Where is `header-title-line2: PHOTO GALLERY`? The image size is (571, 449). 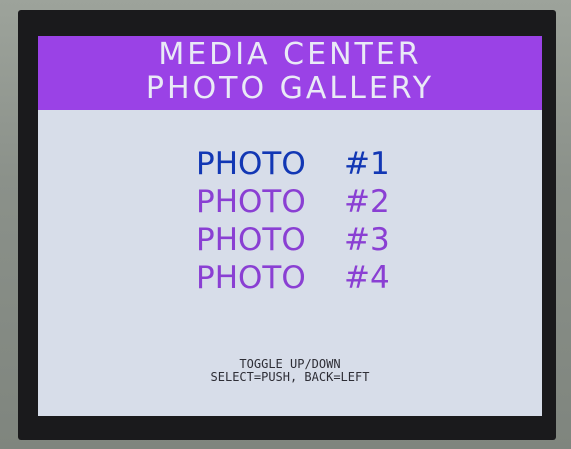
header-title-line2: PHOTO GALLERY is located at coordinates (290, 88).